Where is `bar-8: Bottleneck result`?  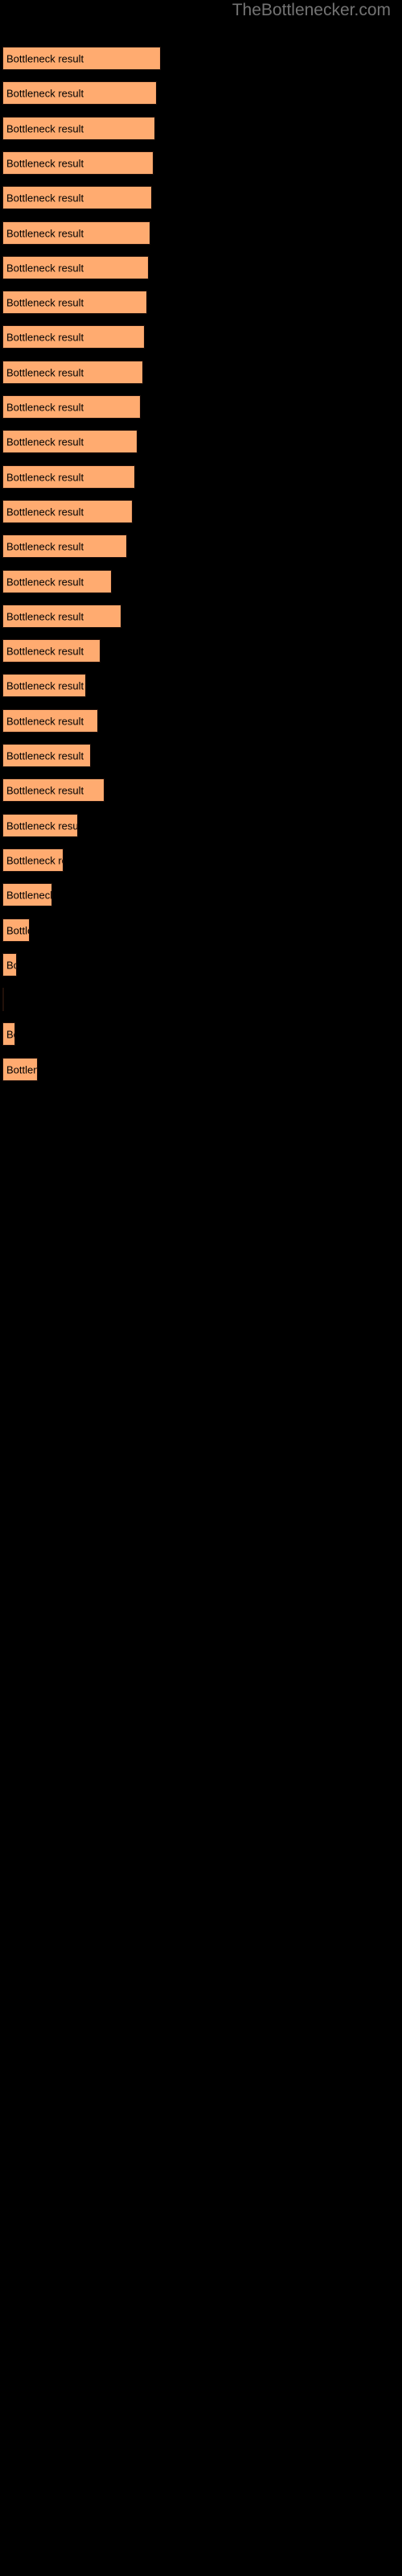
bar-8: Bottleneck result is located at coordinates (74, 302).